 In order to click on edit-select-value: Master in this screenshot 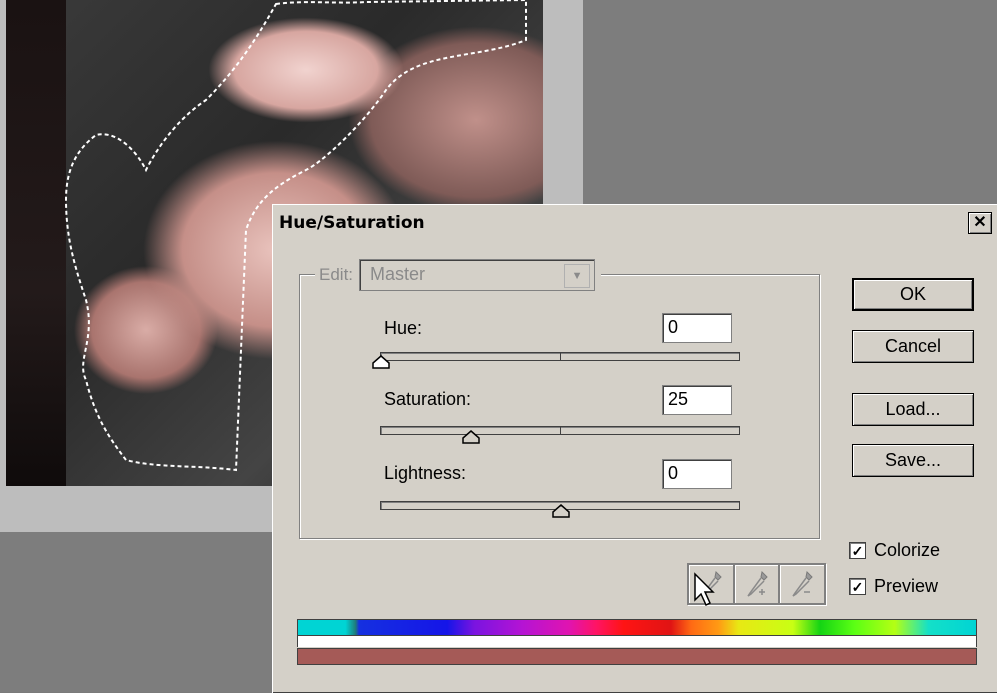, I will do `click(398, 274)`.